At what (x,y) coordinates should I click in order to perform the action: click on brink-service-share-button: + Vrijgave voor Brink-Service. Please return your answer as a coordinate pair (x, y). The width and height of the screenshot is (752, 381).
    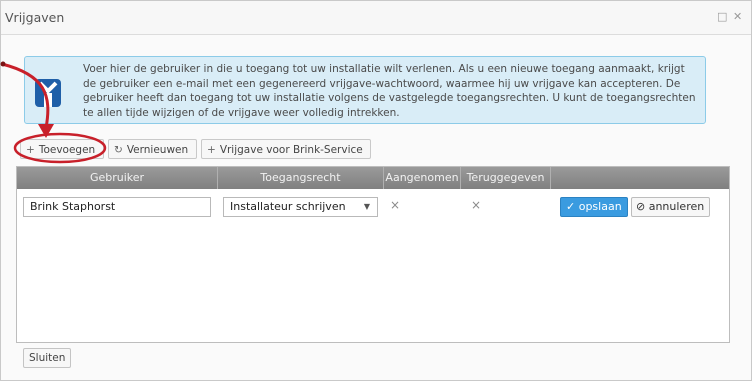
    Looking at the image, I should click on (286, 149).